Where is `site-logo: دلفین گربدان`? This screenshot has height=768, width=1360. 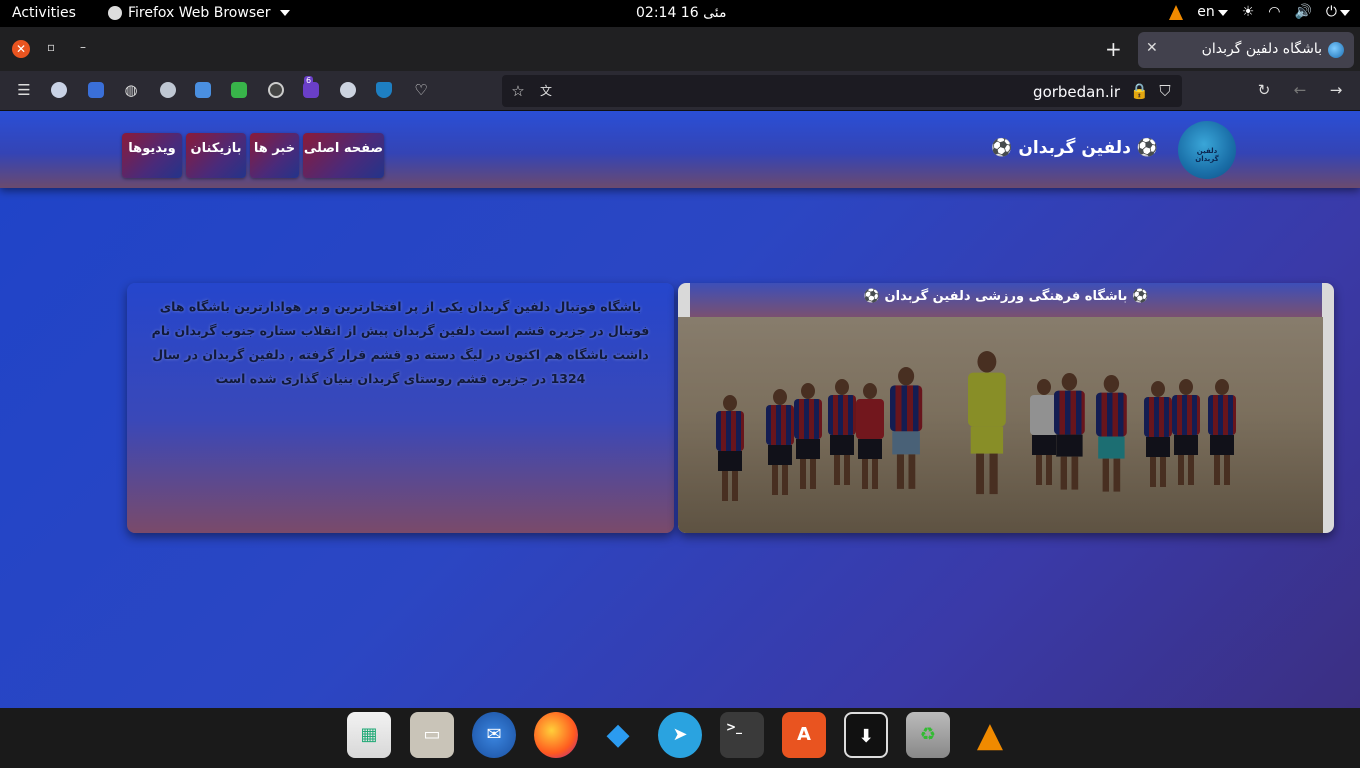
site-logo: دلفین گربدان is located at coordinates (1207, 150).